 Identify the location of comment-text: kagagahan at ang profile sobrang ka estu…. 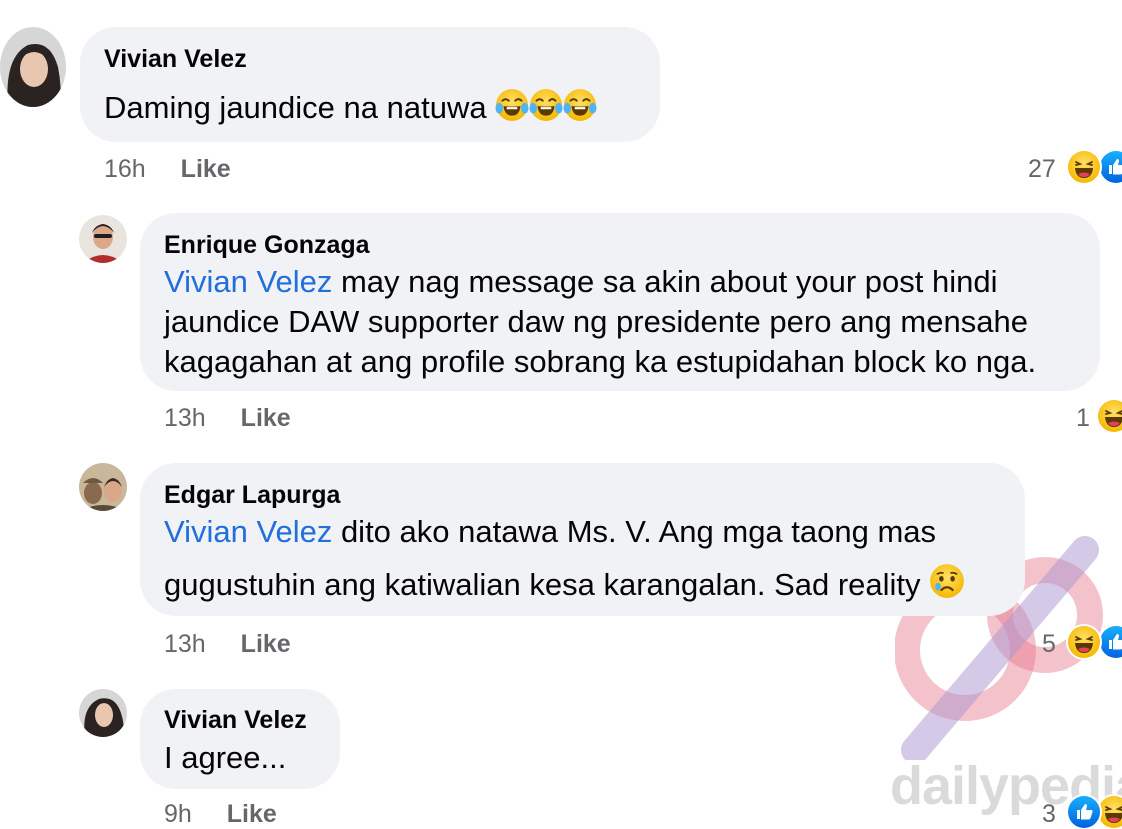
(600, 361).